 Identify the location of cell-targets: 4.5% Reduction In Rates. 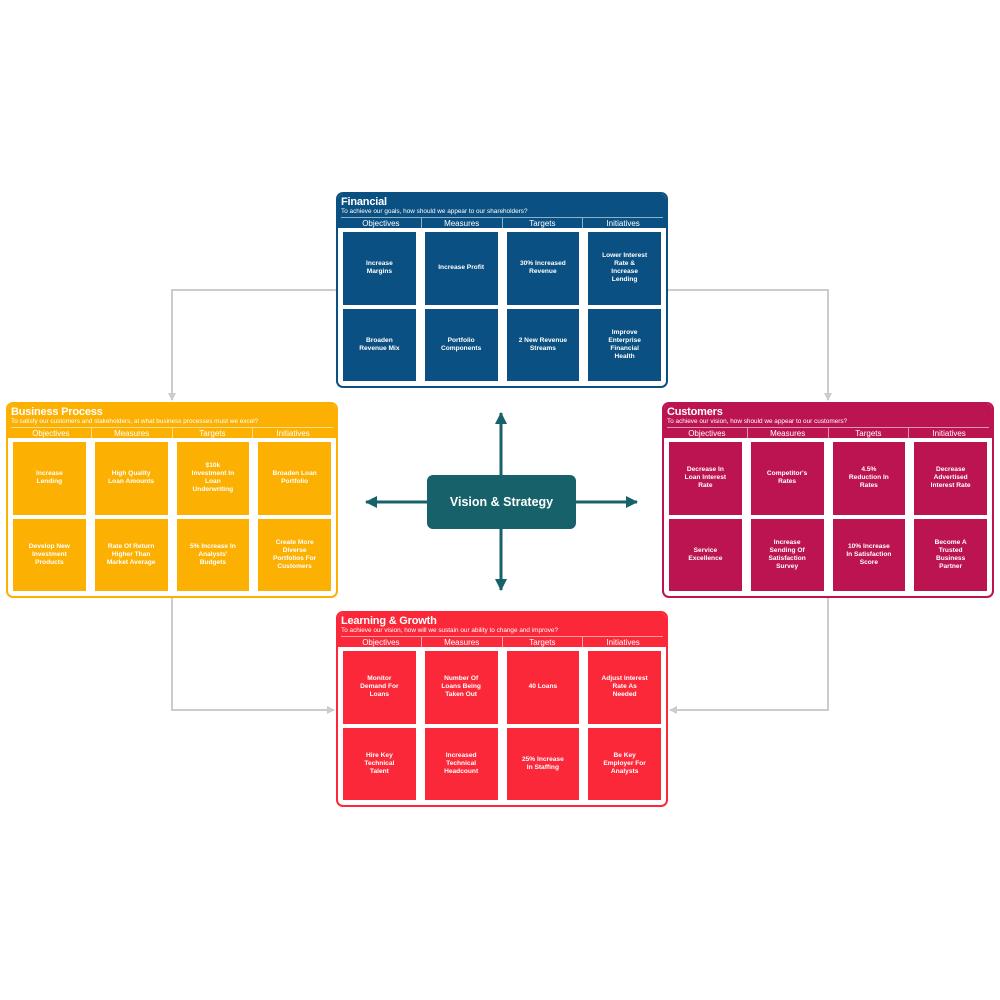
(869, 478).